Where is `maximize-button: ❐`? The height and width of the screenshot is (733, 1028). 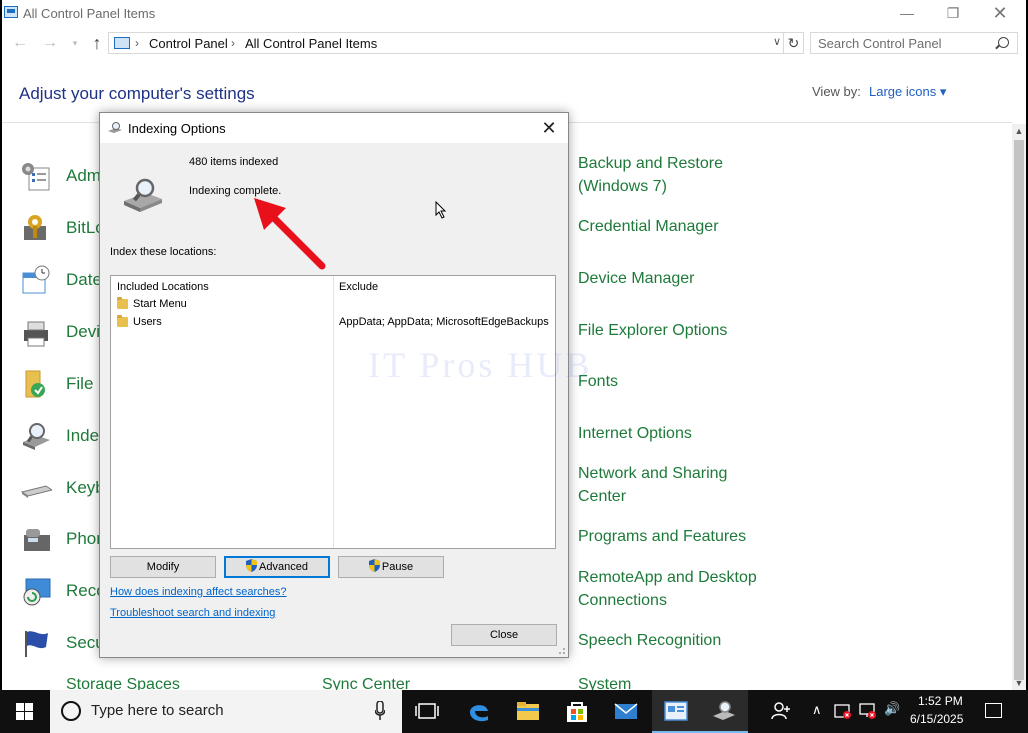 maximize-button: ❐ is located at coordinates (953, 14).